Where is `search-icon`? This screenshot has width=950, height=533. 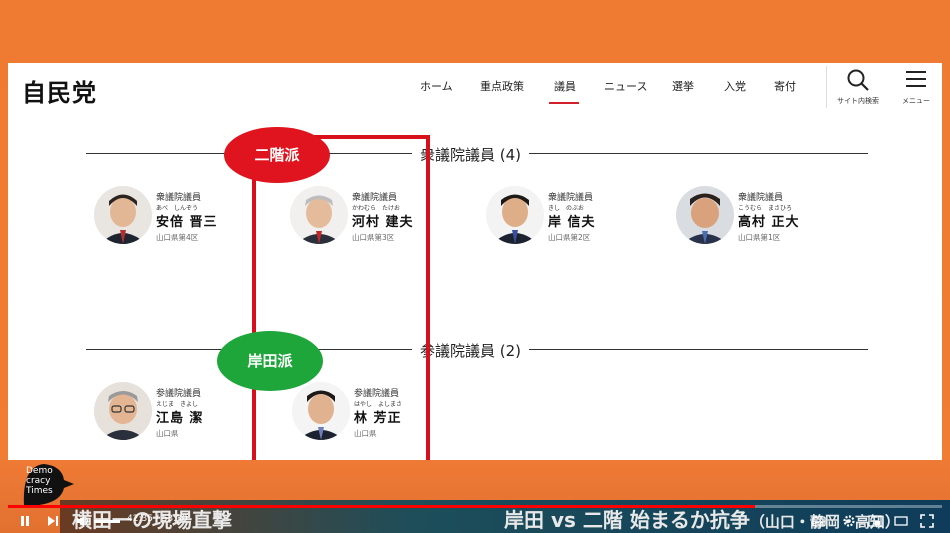 search-icon is located at coordinates (858, 80).